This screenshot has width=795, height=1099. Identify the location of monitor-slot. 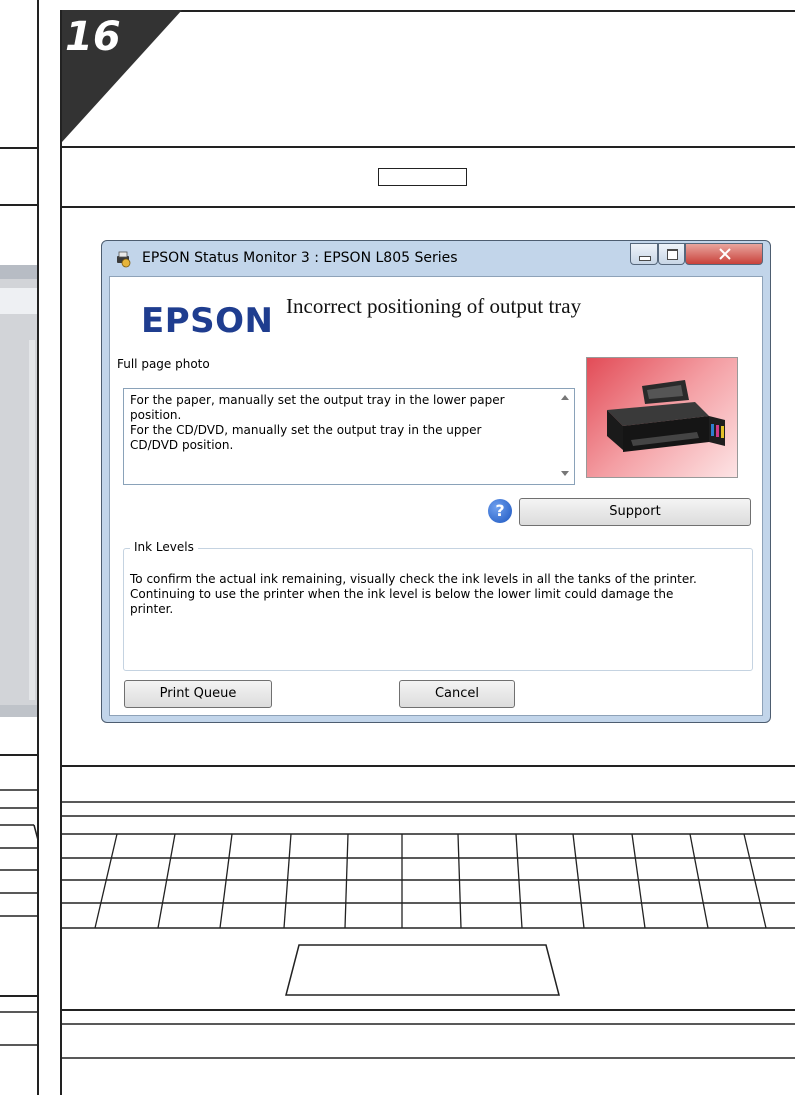
(422, 177).